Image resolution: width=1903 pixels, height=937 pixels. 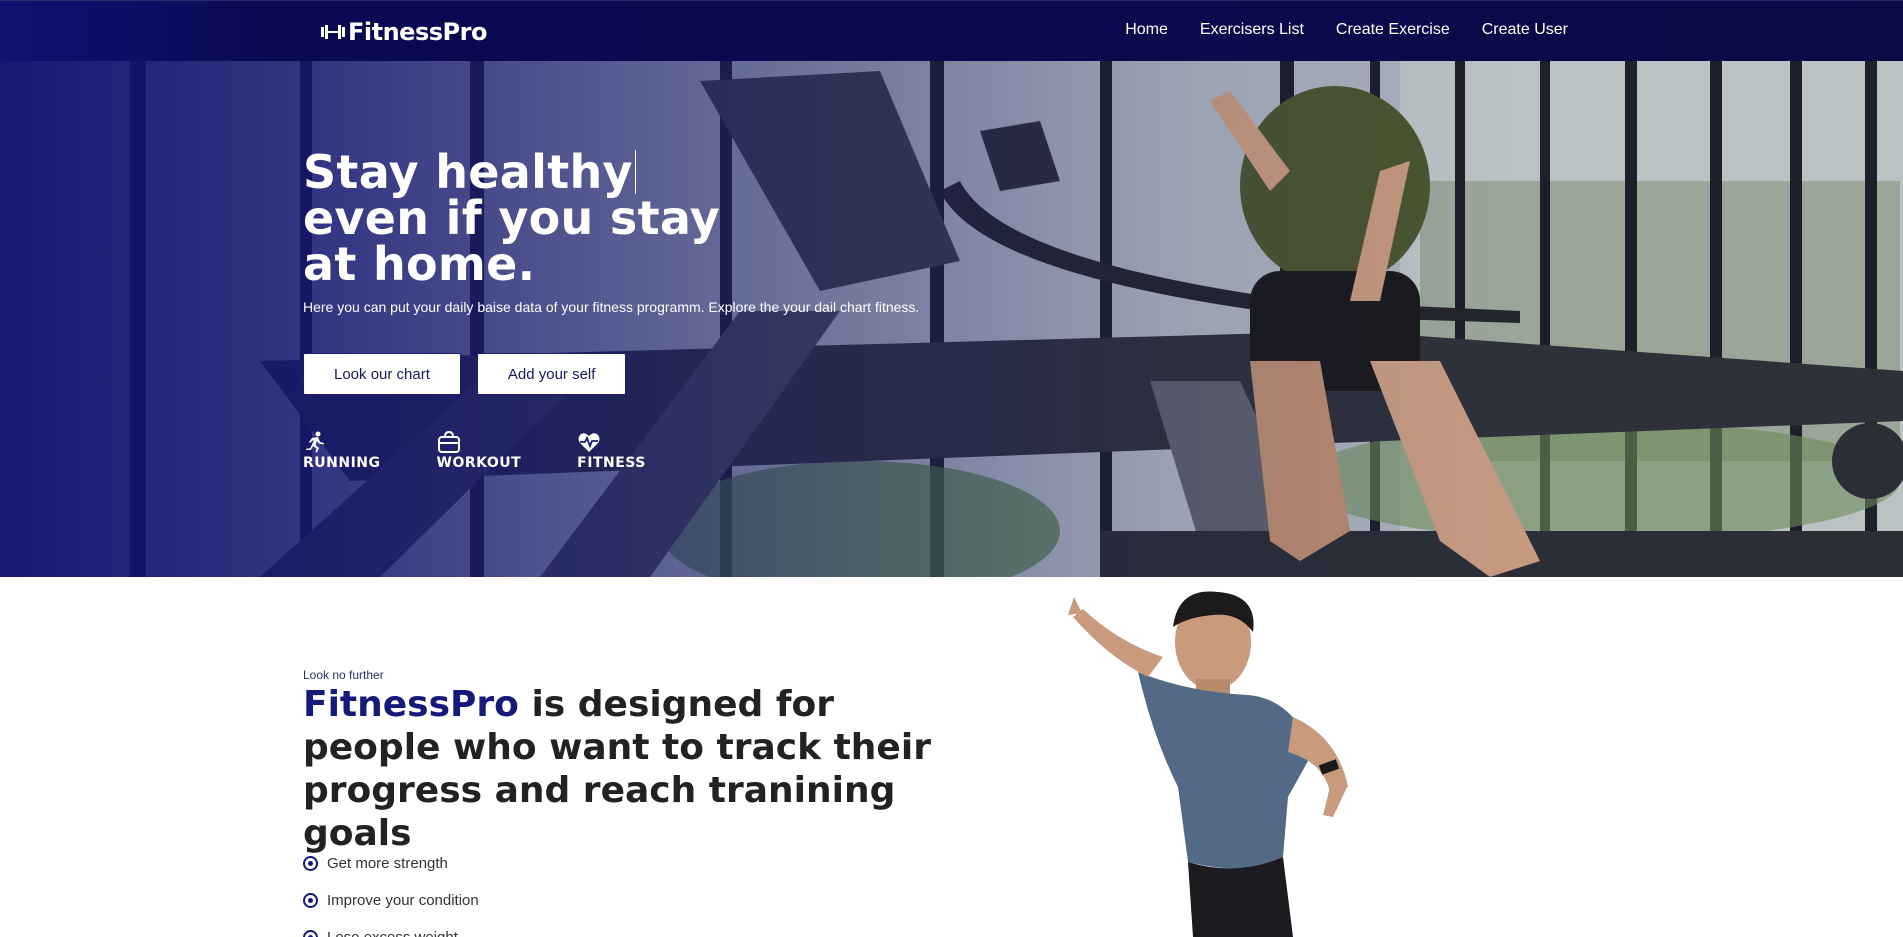 What do you see at coordinates (417, 32) in the screenshot?
I see `logo-text: FitnessPro` at bounding box center [417, 32].